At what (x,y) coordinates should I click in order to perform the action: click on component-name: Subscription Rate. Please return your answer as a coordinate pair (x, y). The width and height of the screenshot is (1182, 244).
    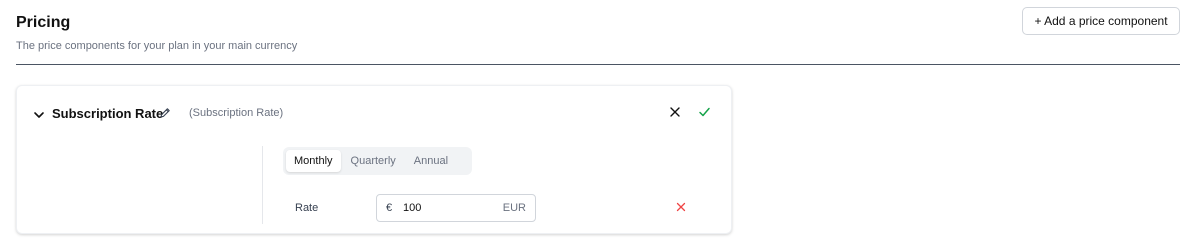
    Looking at the image, I should click on (108, 113).